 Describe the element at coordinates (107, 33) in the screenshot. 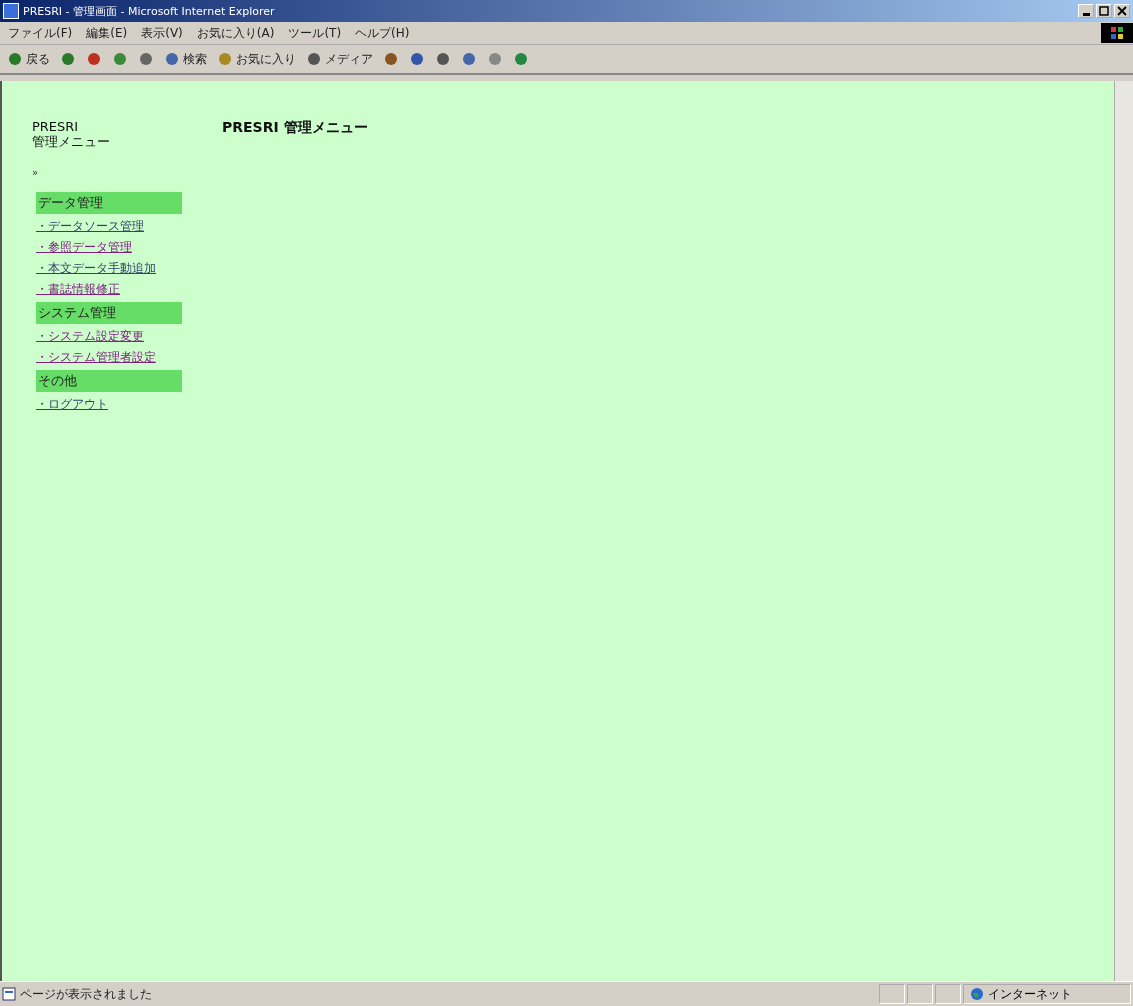

I see `menu-item: 編集(E)` at that location.